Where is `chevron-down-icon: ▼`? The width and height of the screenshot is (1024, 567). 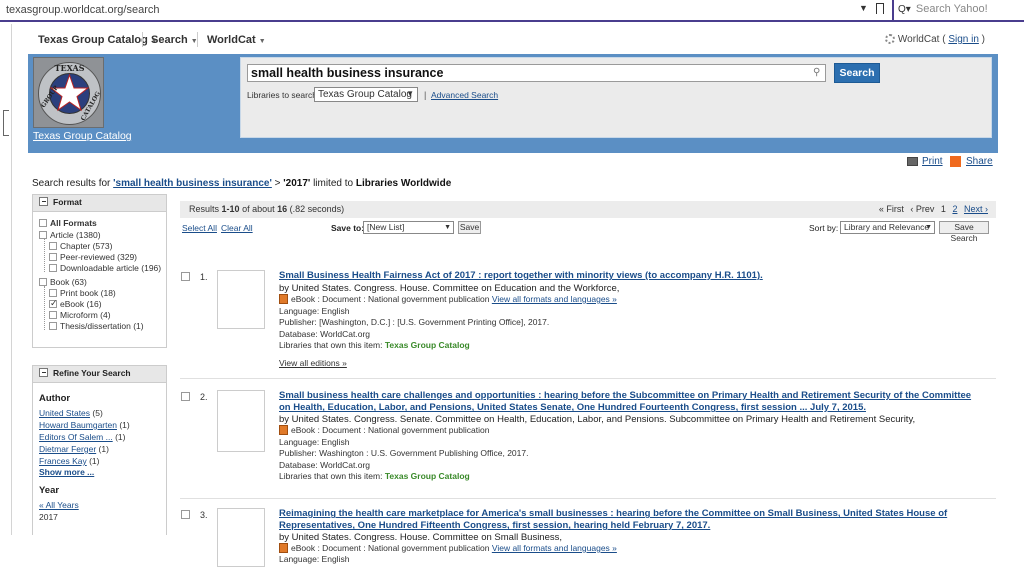
chevron-down-icon: ▼ is located at coordinates (410, 93).